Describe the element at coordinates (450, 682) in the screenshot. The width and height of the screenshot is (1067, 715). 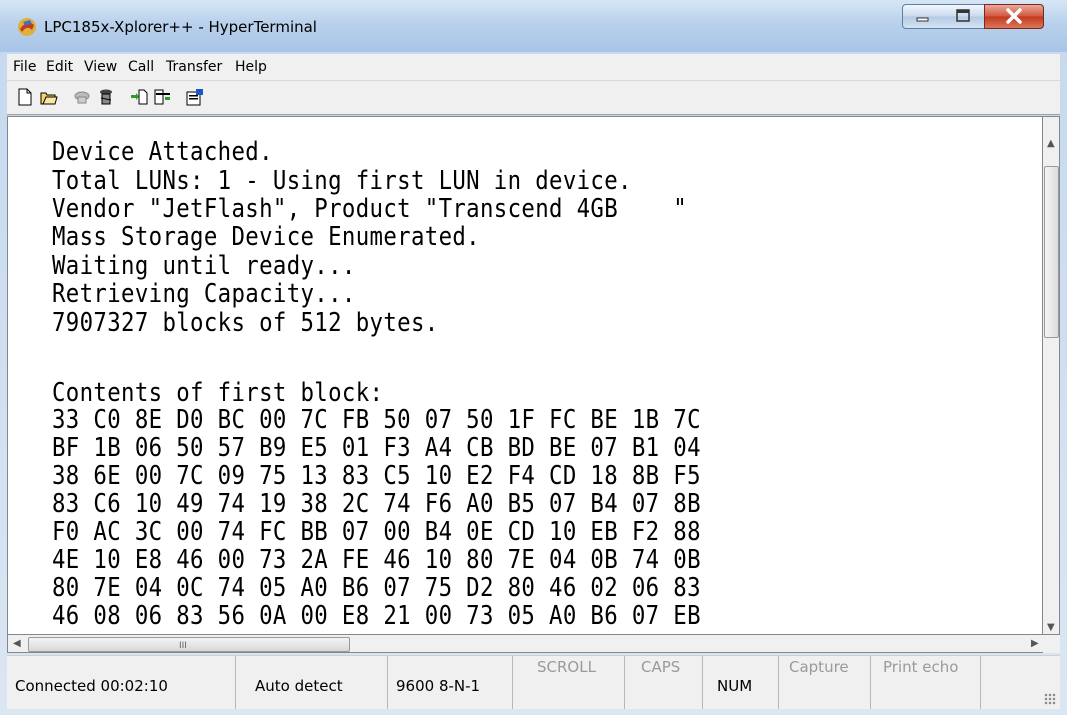
I see `status-settings: 9600 8-N-1` at that location.